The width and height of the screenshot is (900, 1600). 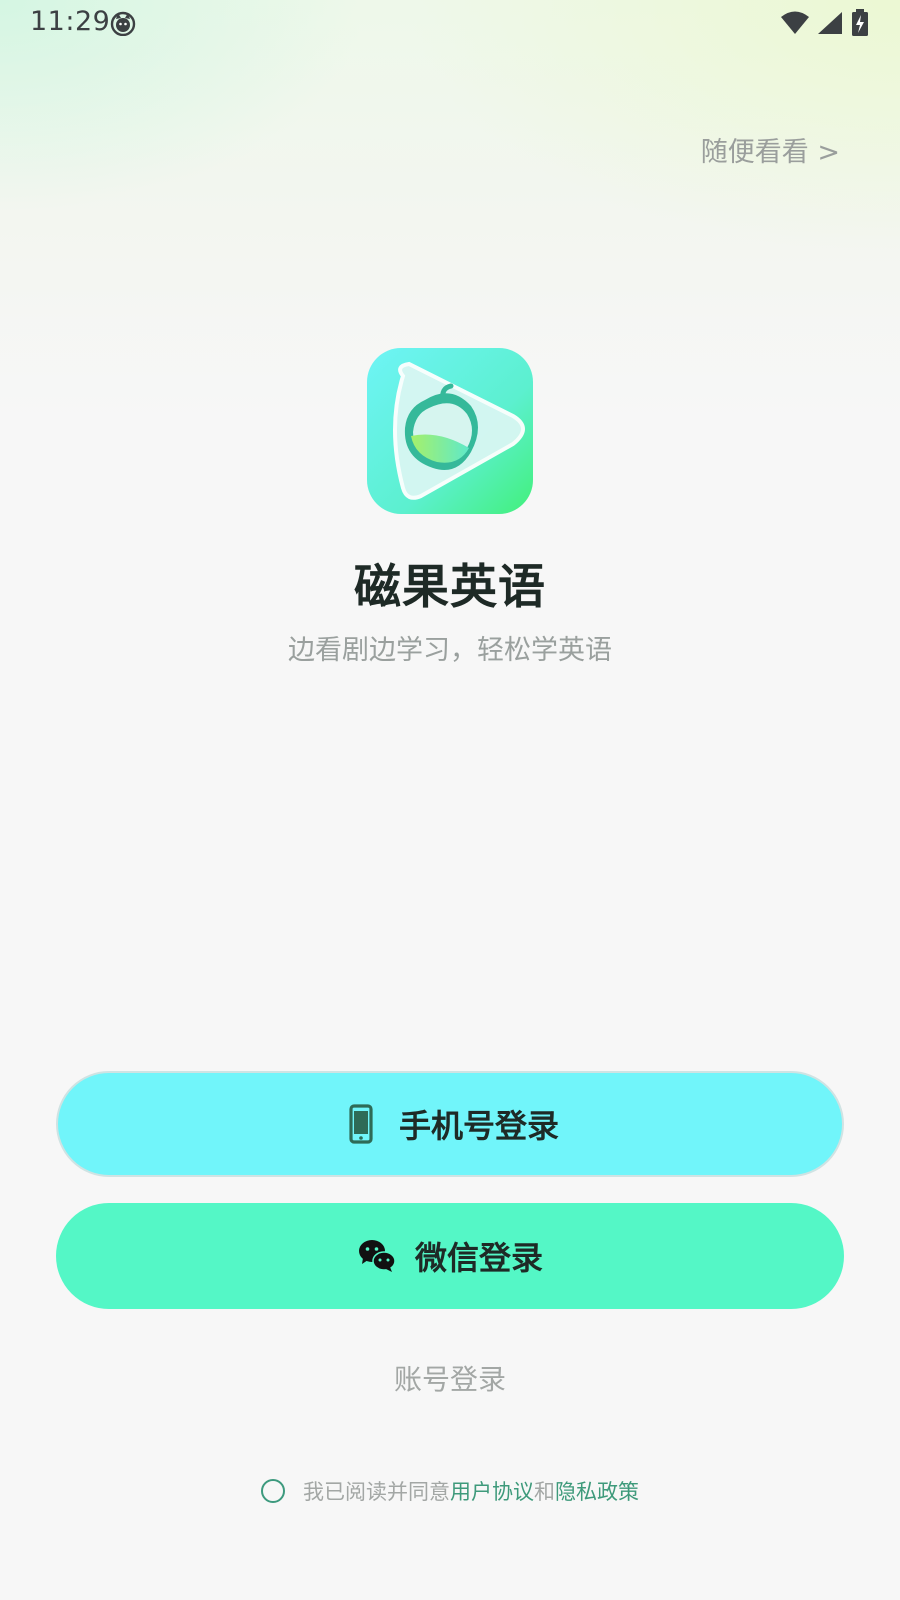 I want to click on phone-login-button: 手机号登录, so click(x=450, y=1124).